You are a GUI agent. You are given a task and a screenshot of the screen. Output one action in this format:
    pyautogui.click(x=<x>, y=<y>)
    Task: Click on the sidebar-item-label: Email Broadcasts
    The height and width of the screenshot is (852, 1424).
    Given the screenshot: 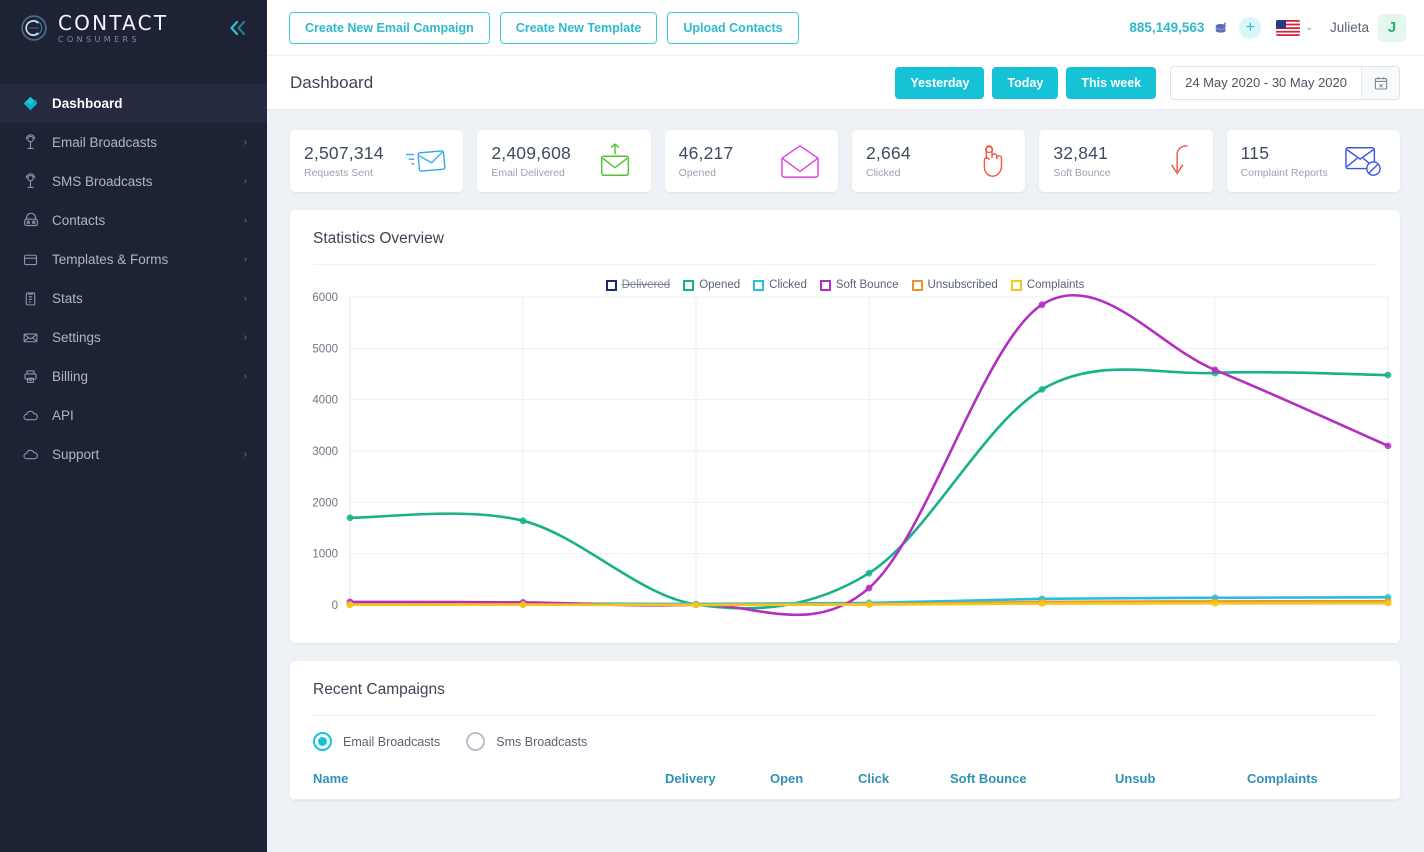 What is the action you would take?
    pyautogui.click(x=105, y=142)
    